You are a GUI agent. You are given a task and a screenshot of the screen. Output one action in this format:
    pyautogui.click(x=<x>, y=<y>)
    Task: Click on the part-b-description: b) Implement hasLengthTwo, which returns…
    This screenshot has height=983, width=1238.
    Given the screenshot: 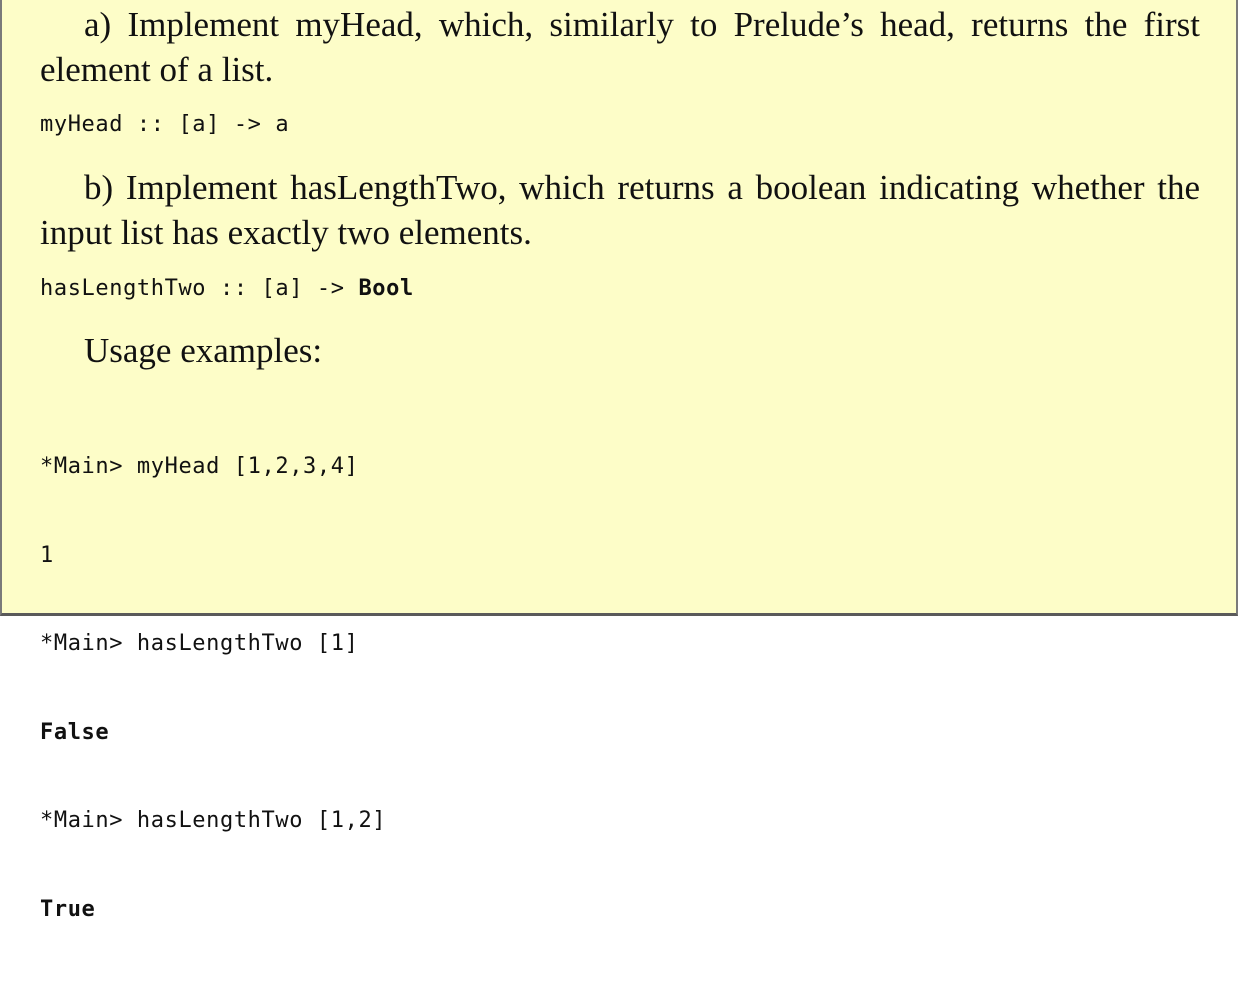 What is the action you would take?
    pyautogui.click(x=620, y=210)
    